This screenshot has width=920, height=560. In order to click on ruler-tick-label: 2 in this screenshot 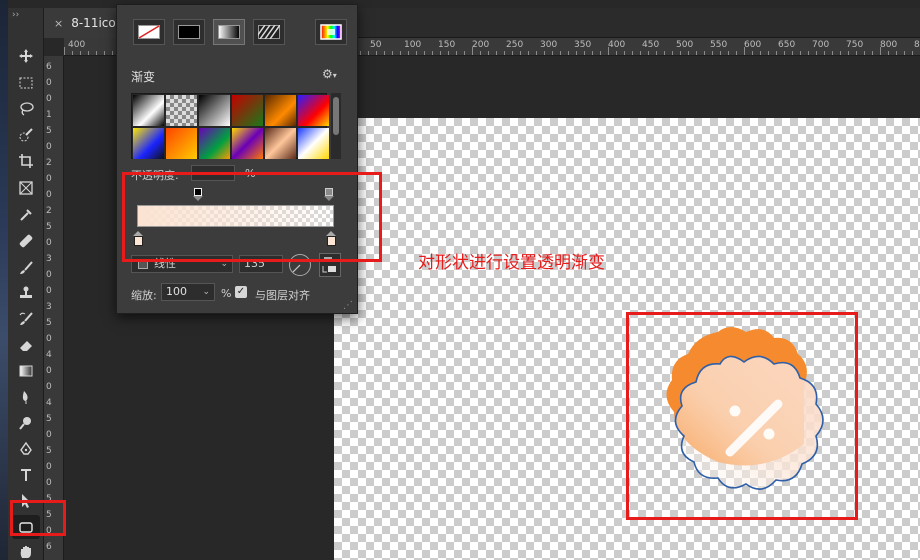, I will do `click(49, 163)`.